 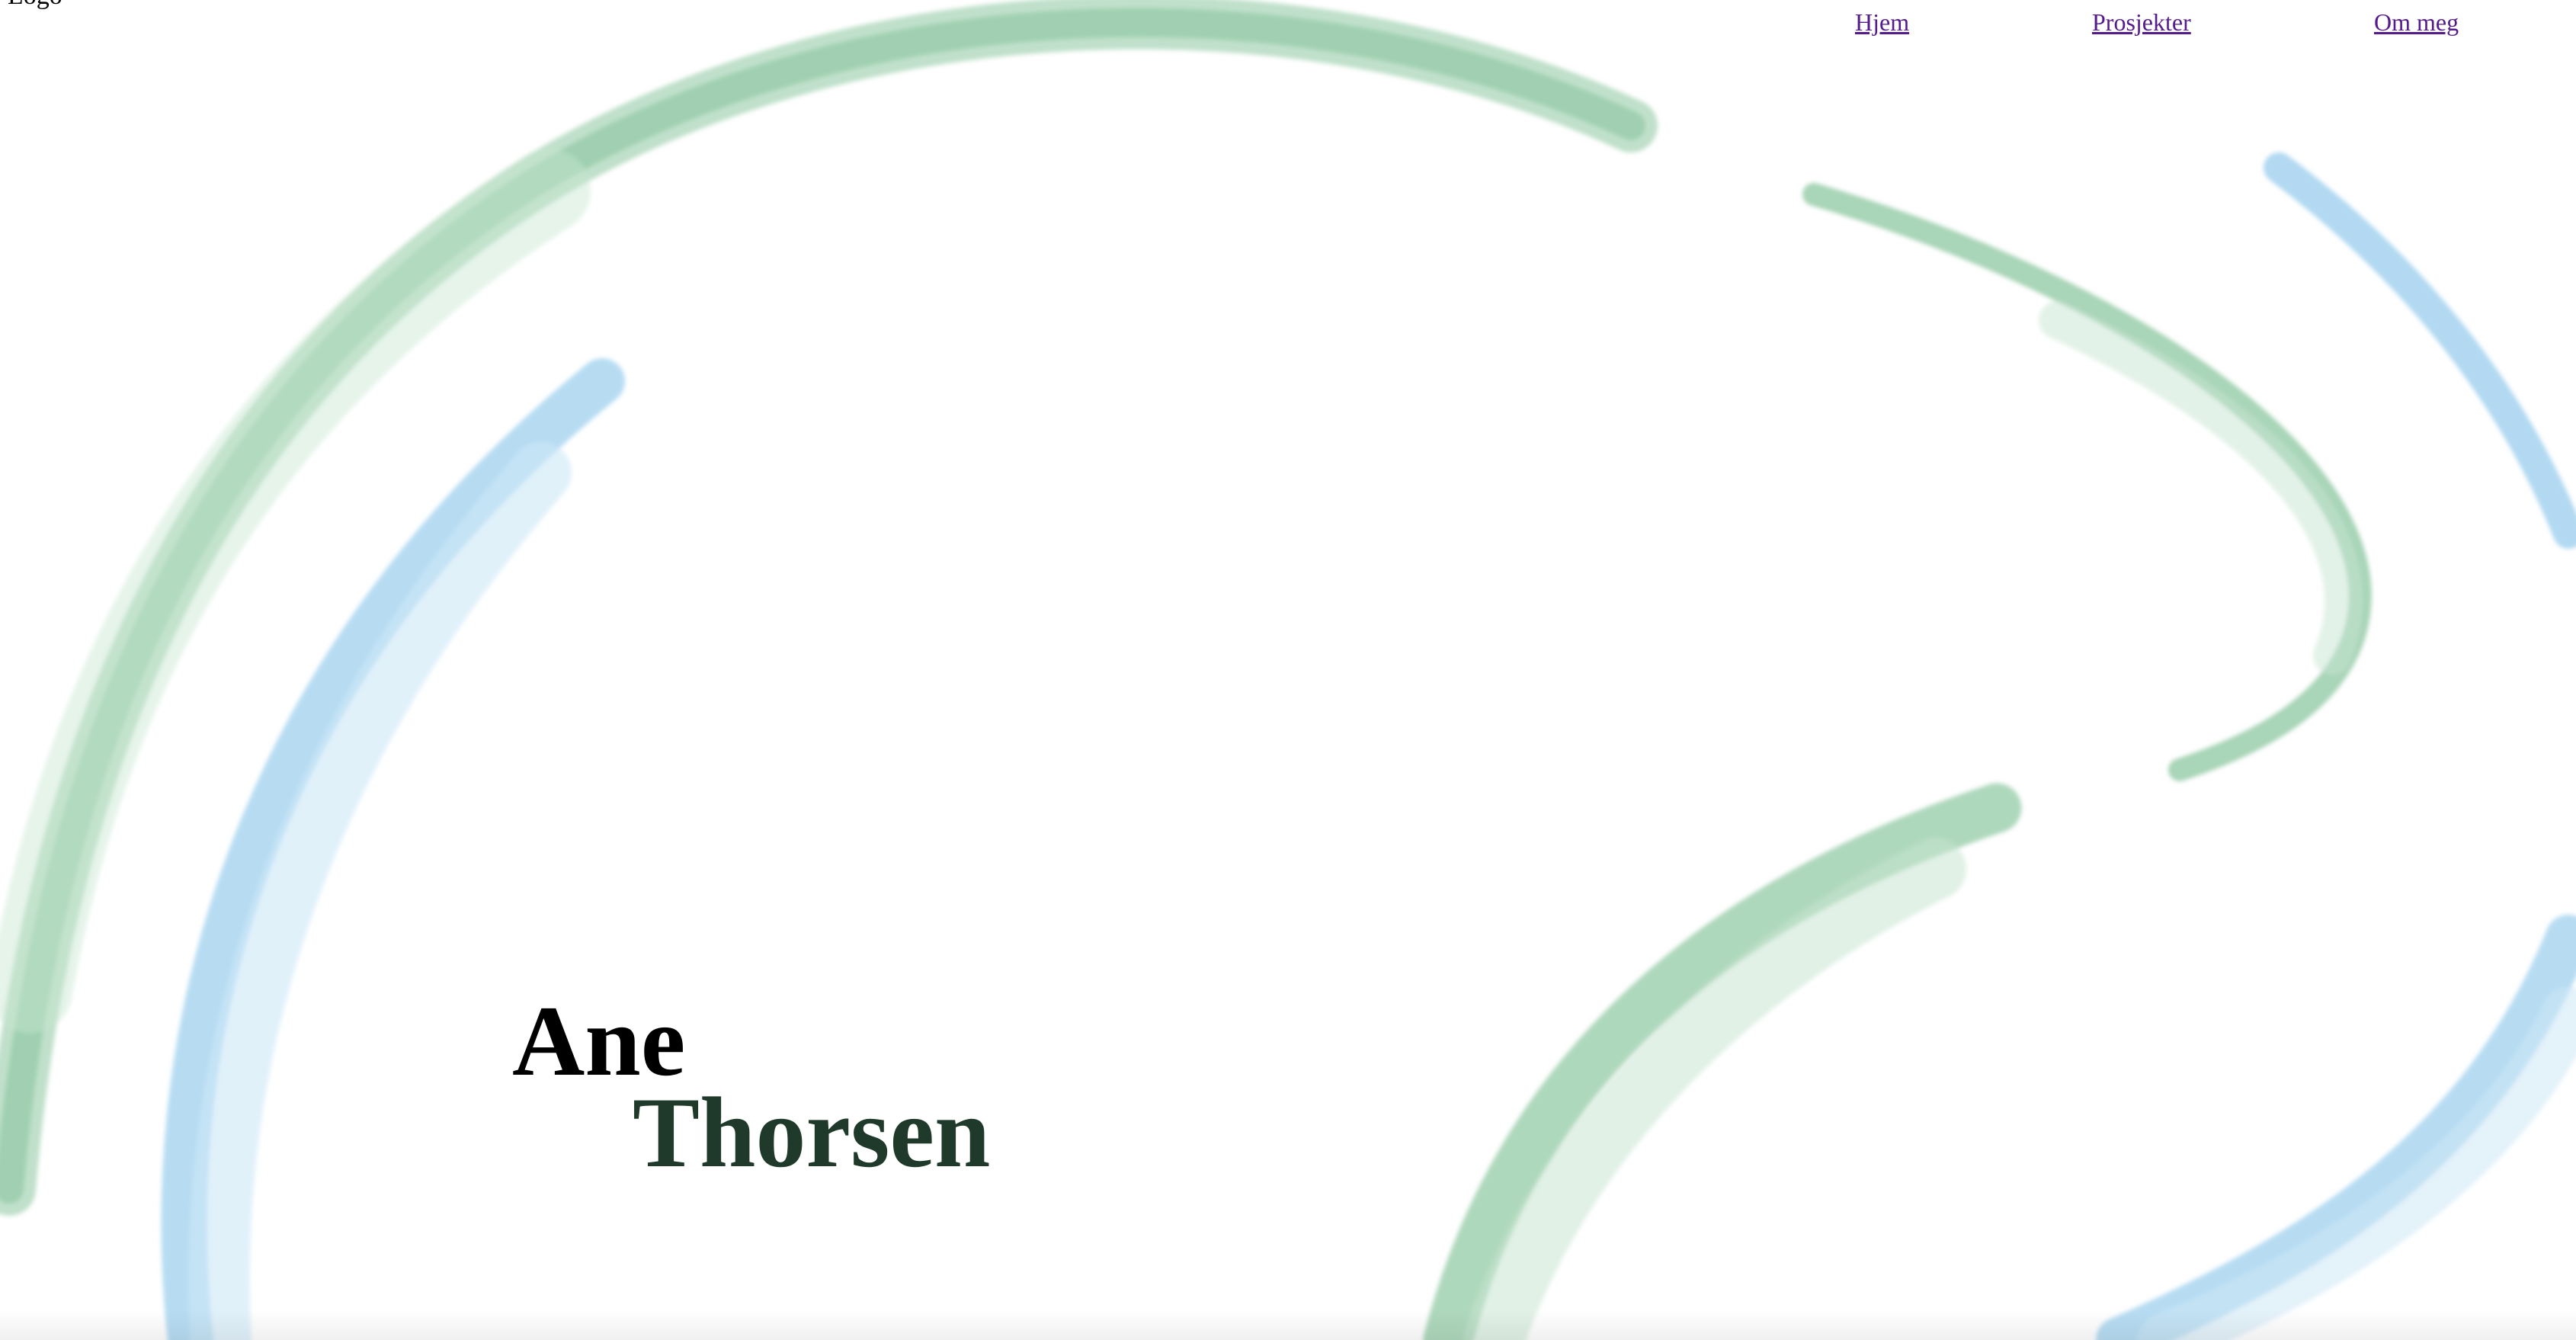 I want to click on brush-stroke-green-right, so click(x=2087, y=482).